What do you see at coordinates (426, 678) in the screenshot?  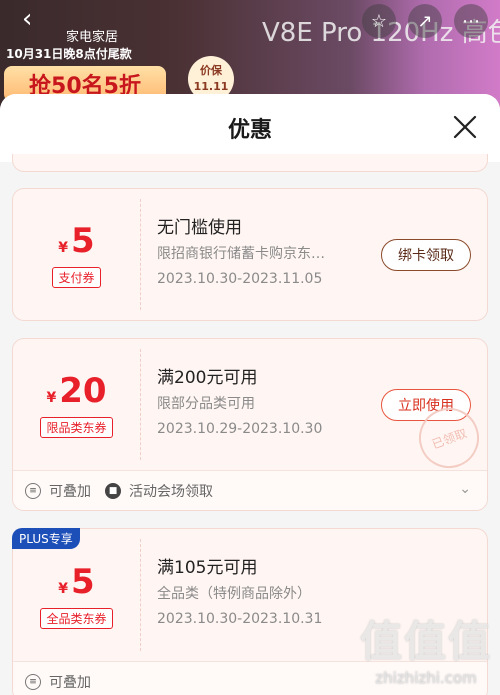 I see `watermark-text: zhizhizhi.com` at bounding box center [426, 678].